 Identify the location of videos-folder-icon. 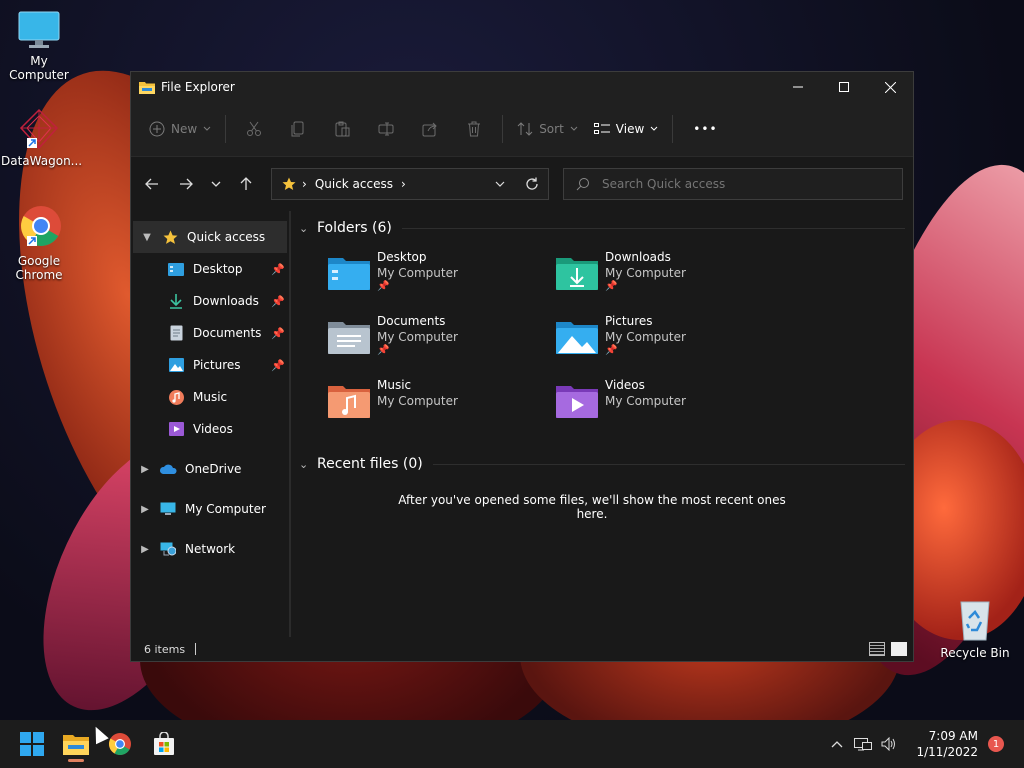
(577, 402).